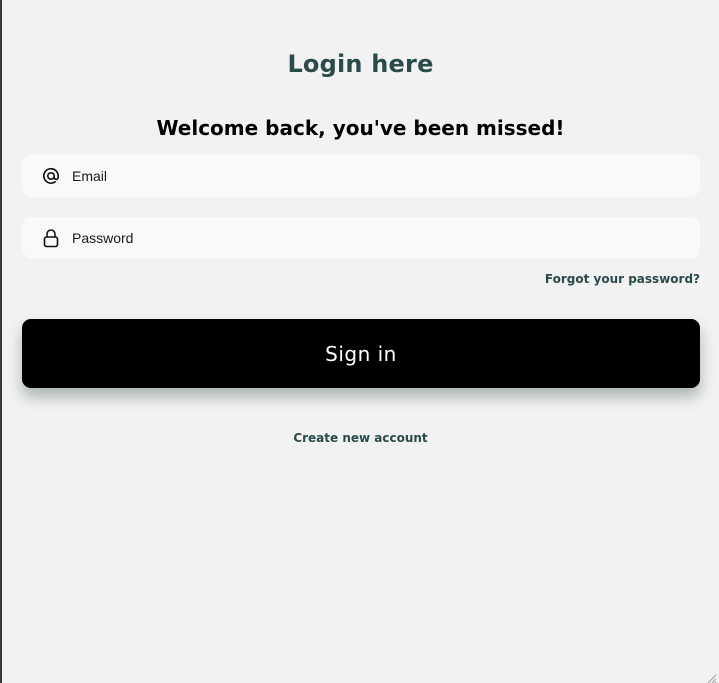  What do you see at coordinates (51, 176) in the screenshot?
I see `at-sign-icon` at bounding box center [51, 176].